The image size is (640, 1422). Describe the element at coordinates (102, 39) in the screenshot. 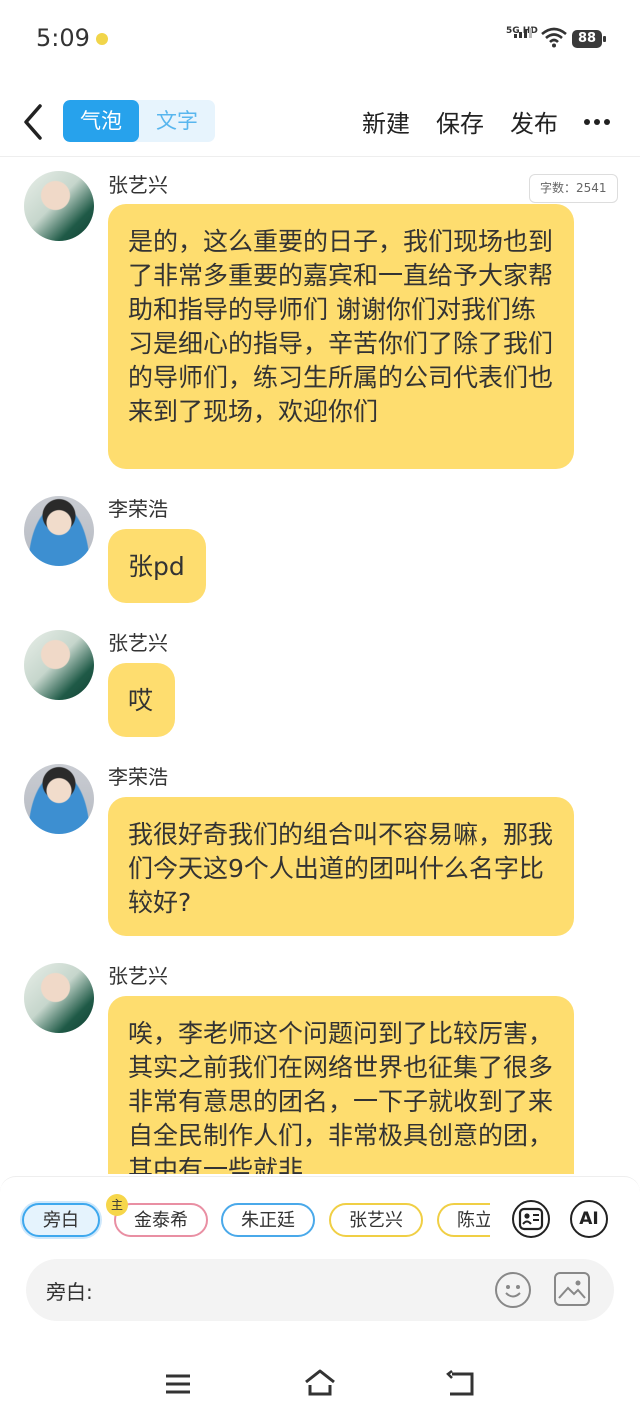

I see `notification-icon` at that location.